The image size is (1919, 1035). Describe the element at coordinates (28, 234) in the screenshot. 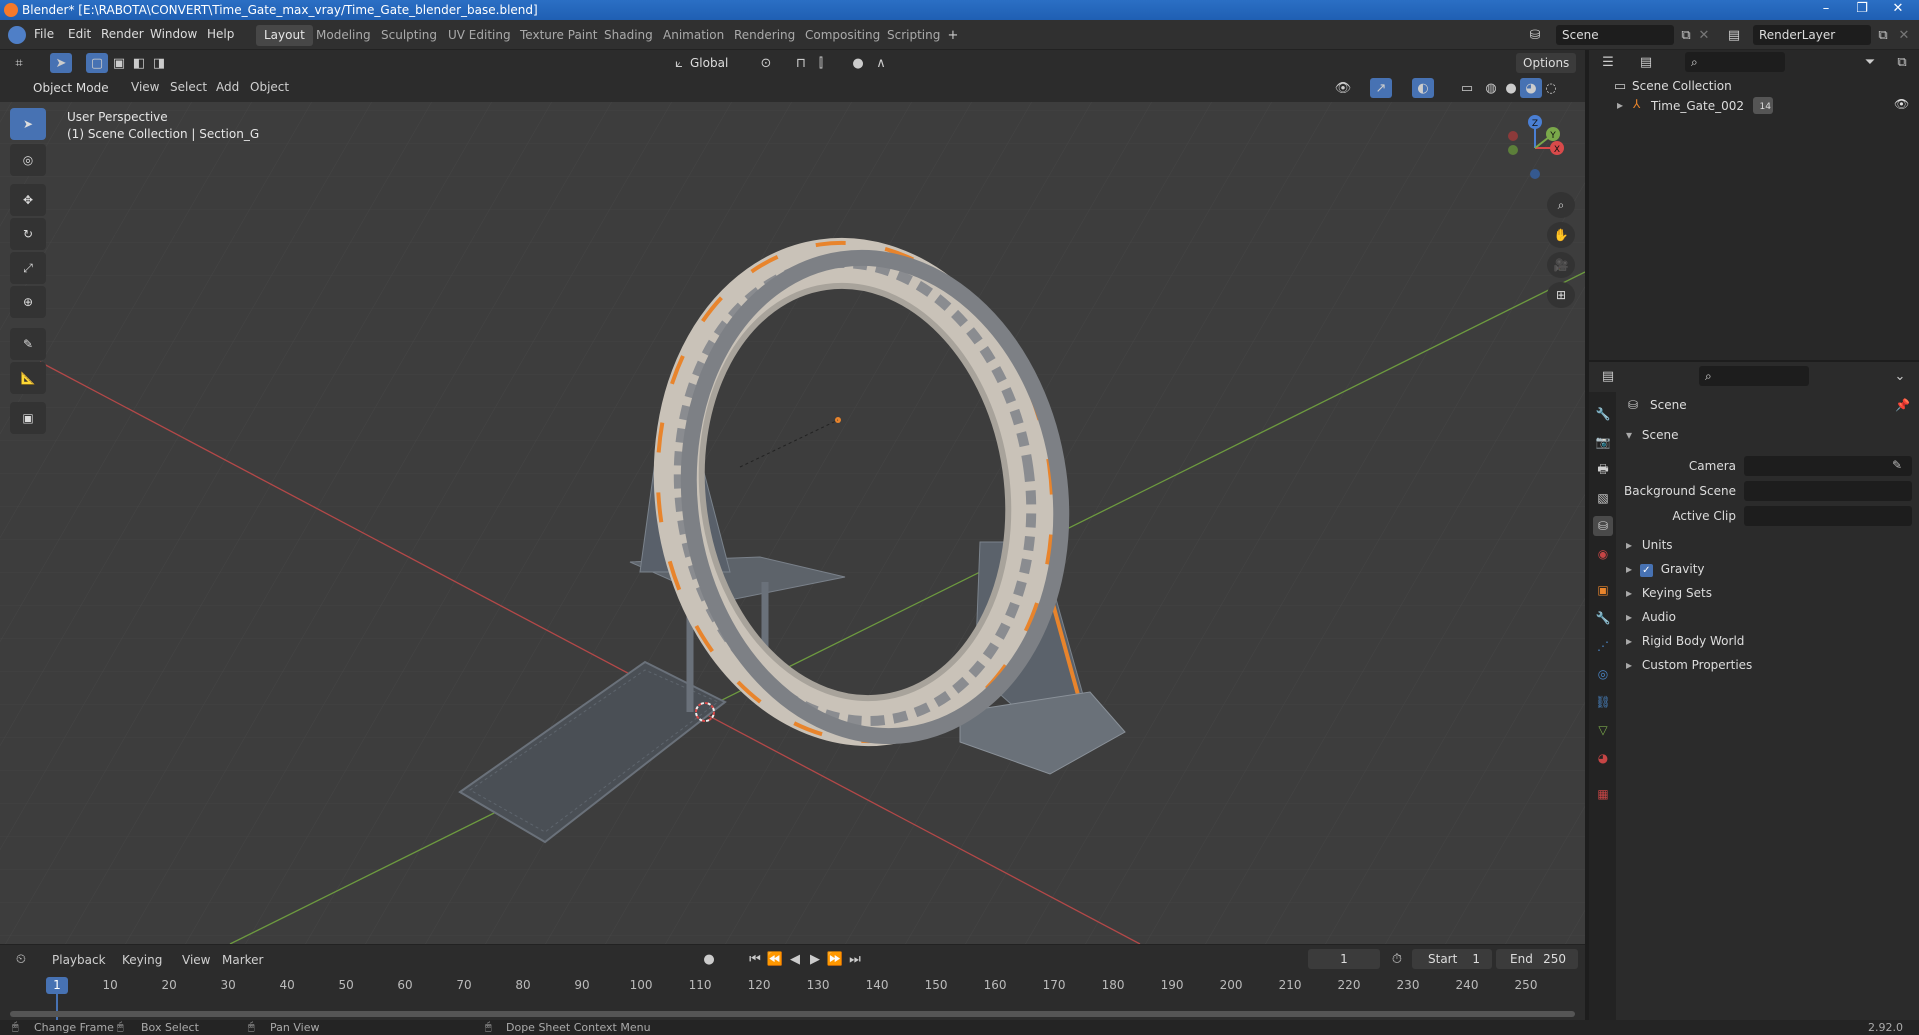

I see `rotate-tool: ↻` at that location.